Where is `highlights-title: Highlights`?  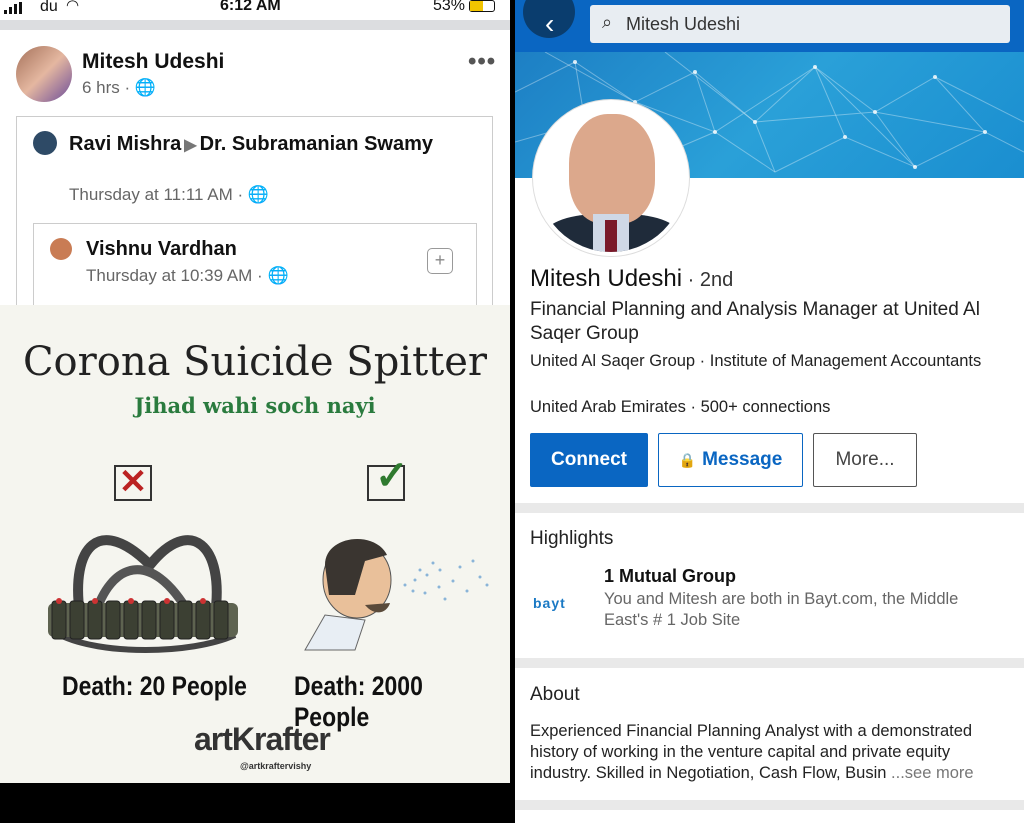
highlights-title: Highlights is located at coordinates (572, 538).